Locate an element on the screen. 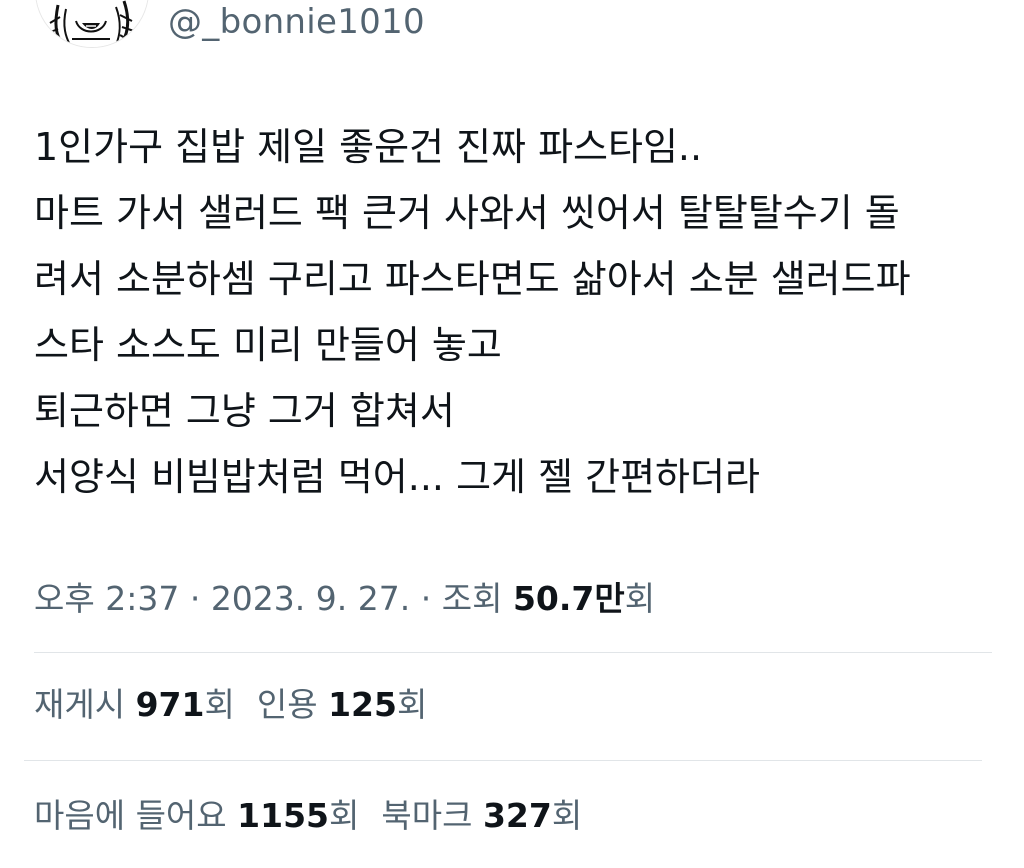 The height and width of the screenshot is (868, 1024). quotes-count: 125 is located at coordinates (362, 704).